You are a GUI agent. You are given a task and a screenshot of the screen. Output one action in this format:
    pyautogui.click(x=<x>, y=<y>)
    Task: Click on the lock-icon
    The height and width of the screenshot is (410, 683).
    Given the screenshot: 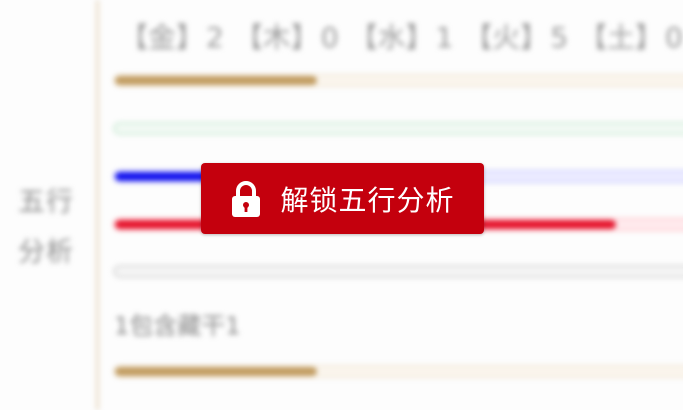 What is the action you would take?
    pyautogui.click(x=246, y=199)
    